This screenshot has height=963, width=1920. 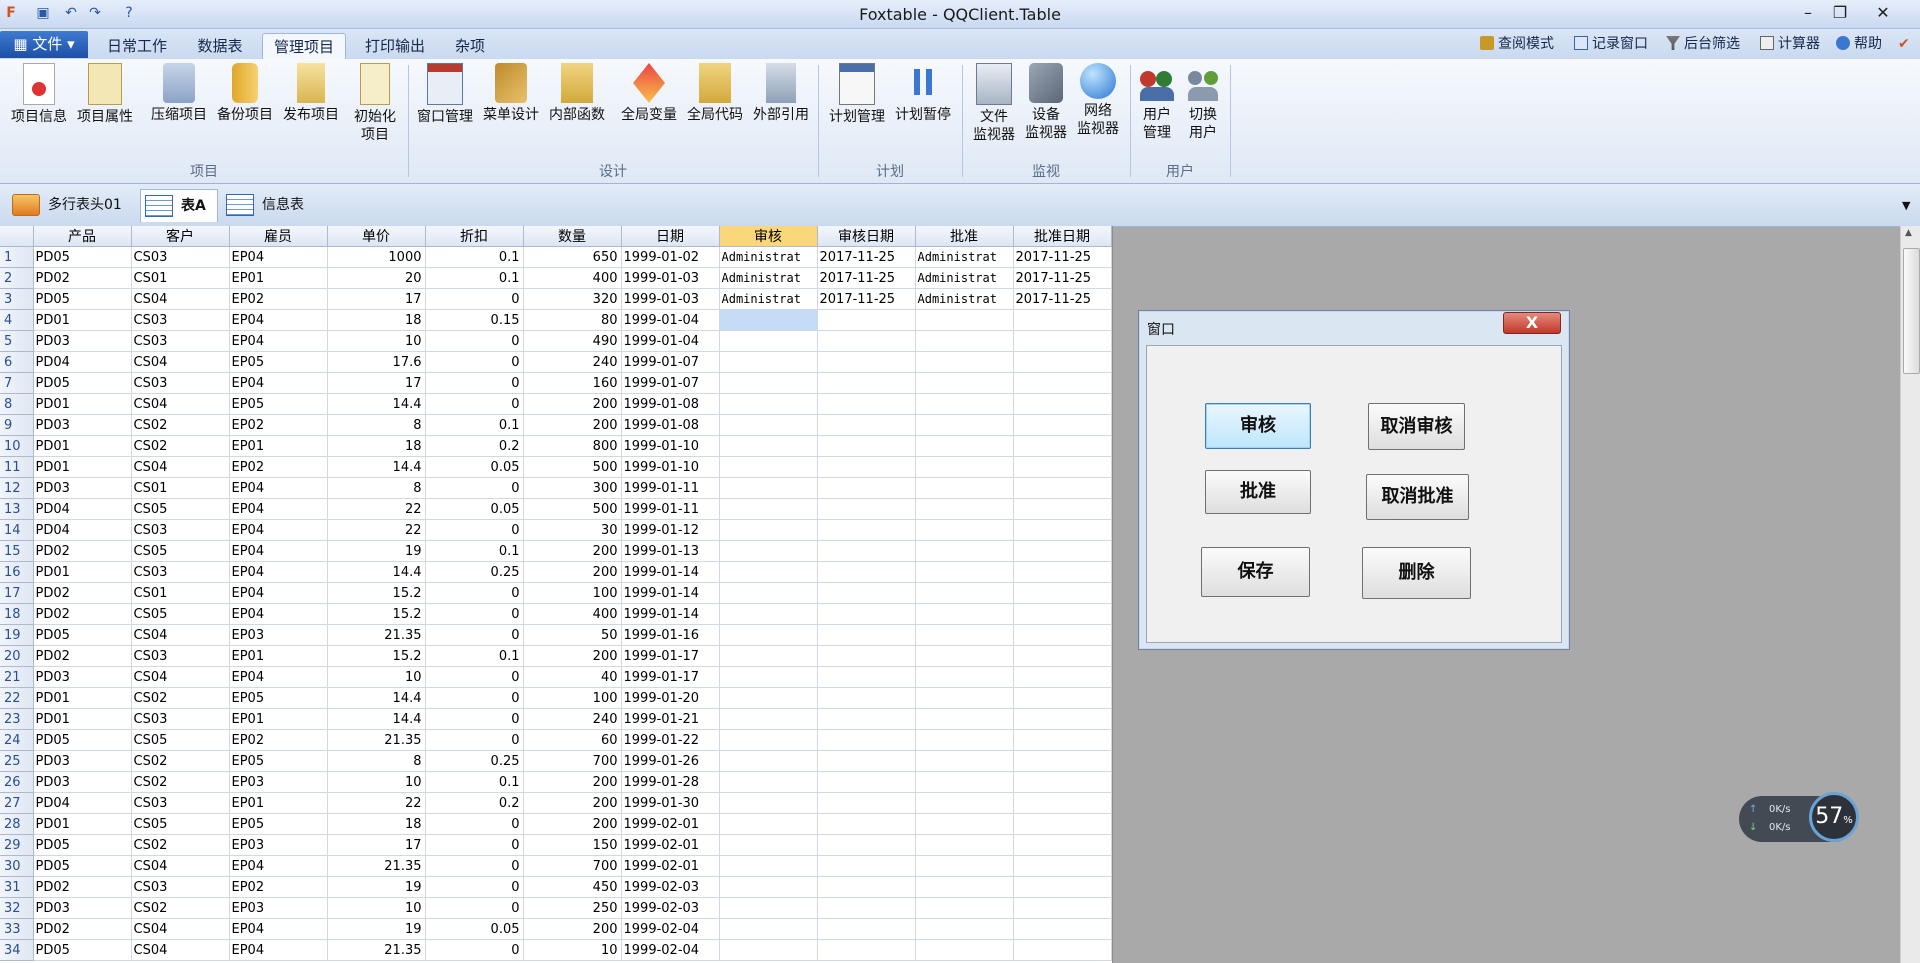 I want to click on column-header: 产品, so click(x=82, y=236).